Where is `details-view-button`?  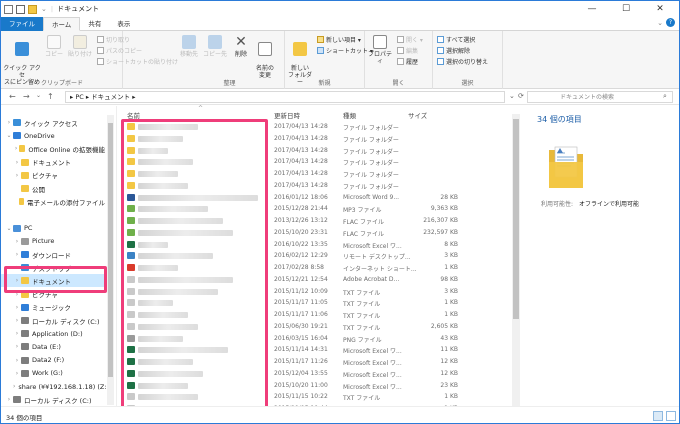
details-view-button is located at coordinates (658, 416).